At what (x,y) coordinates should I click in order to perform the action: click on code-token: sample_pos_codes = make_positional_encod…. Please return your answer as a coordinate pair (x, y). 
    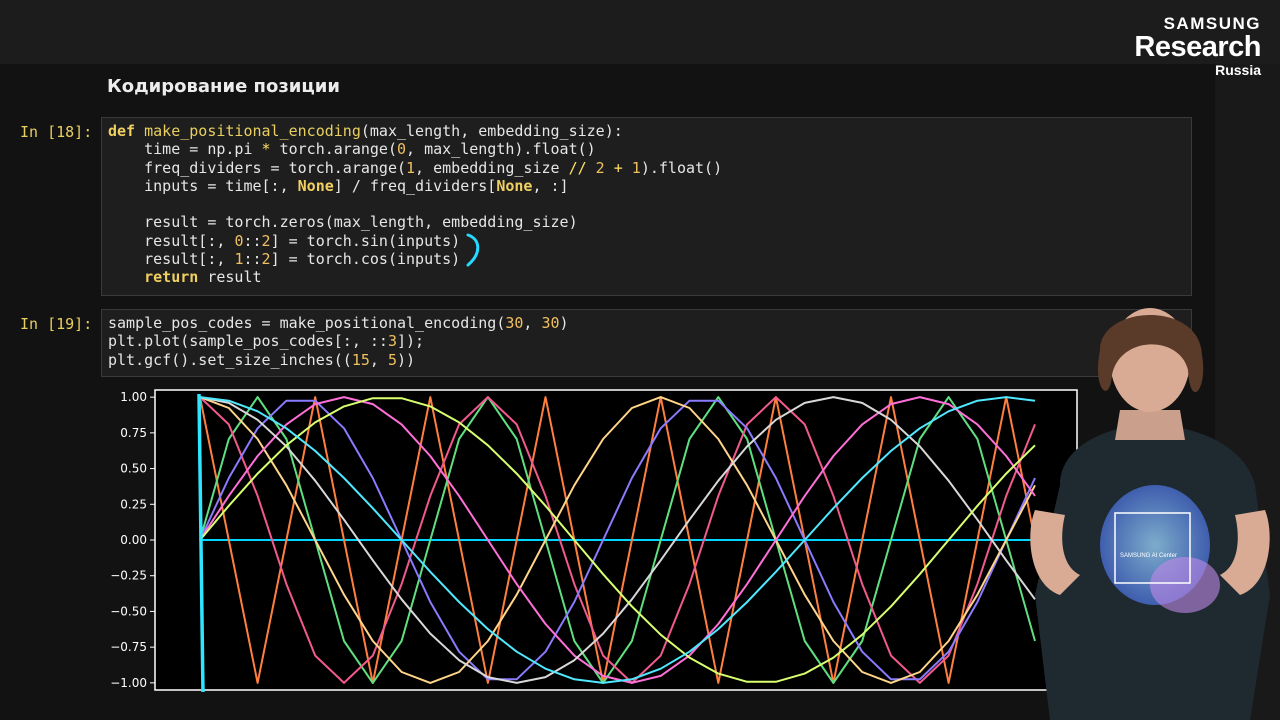
    Looking at the image, I should click on (307, 323).